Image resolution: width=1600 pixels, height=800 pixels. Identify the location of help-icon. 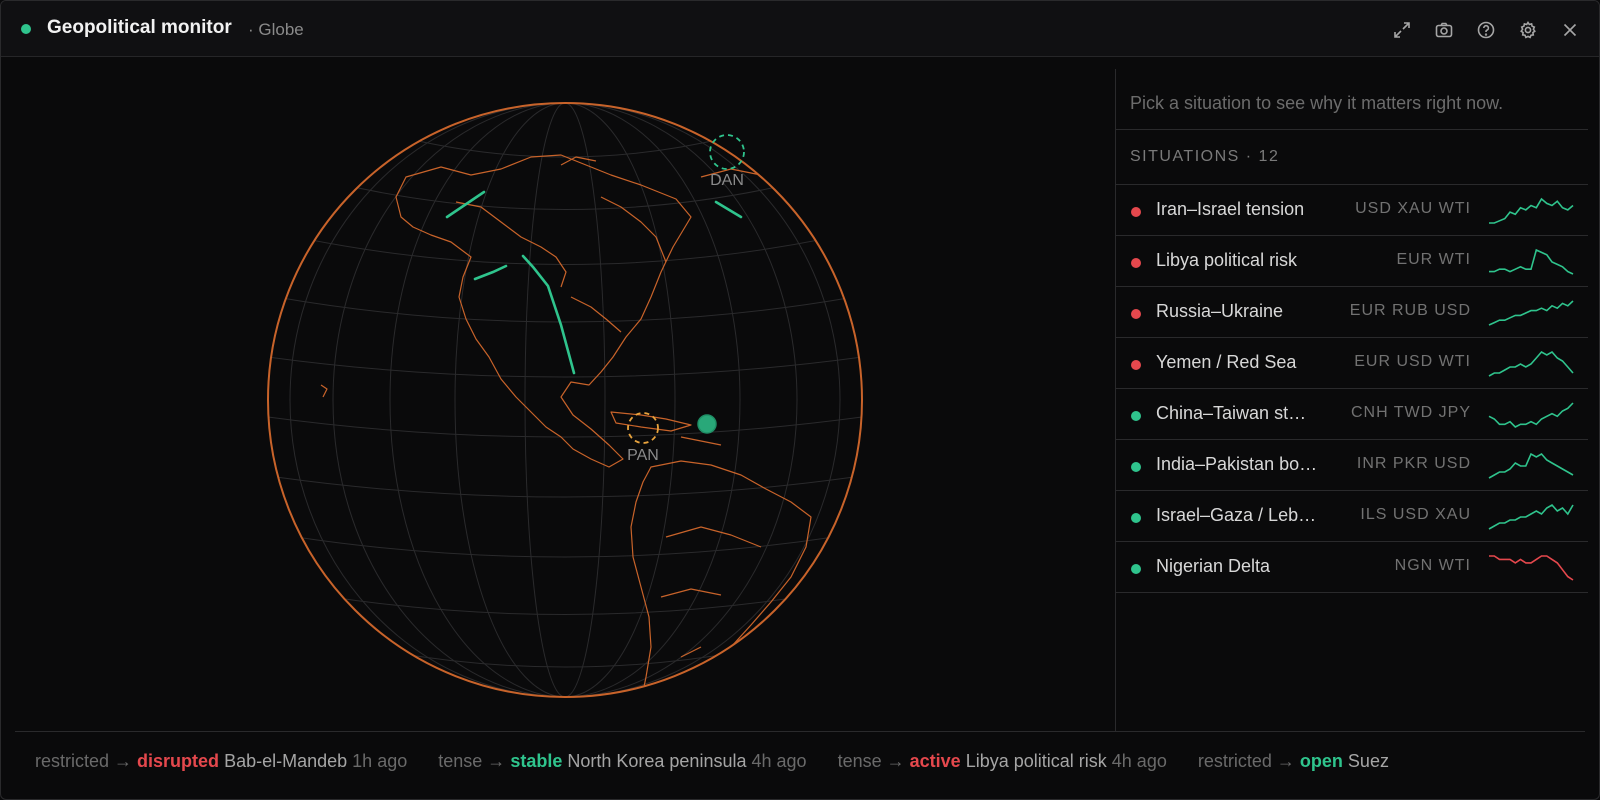
(1486, 30).